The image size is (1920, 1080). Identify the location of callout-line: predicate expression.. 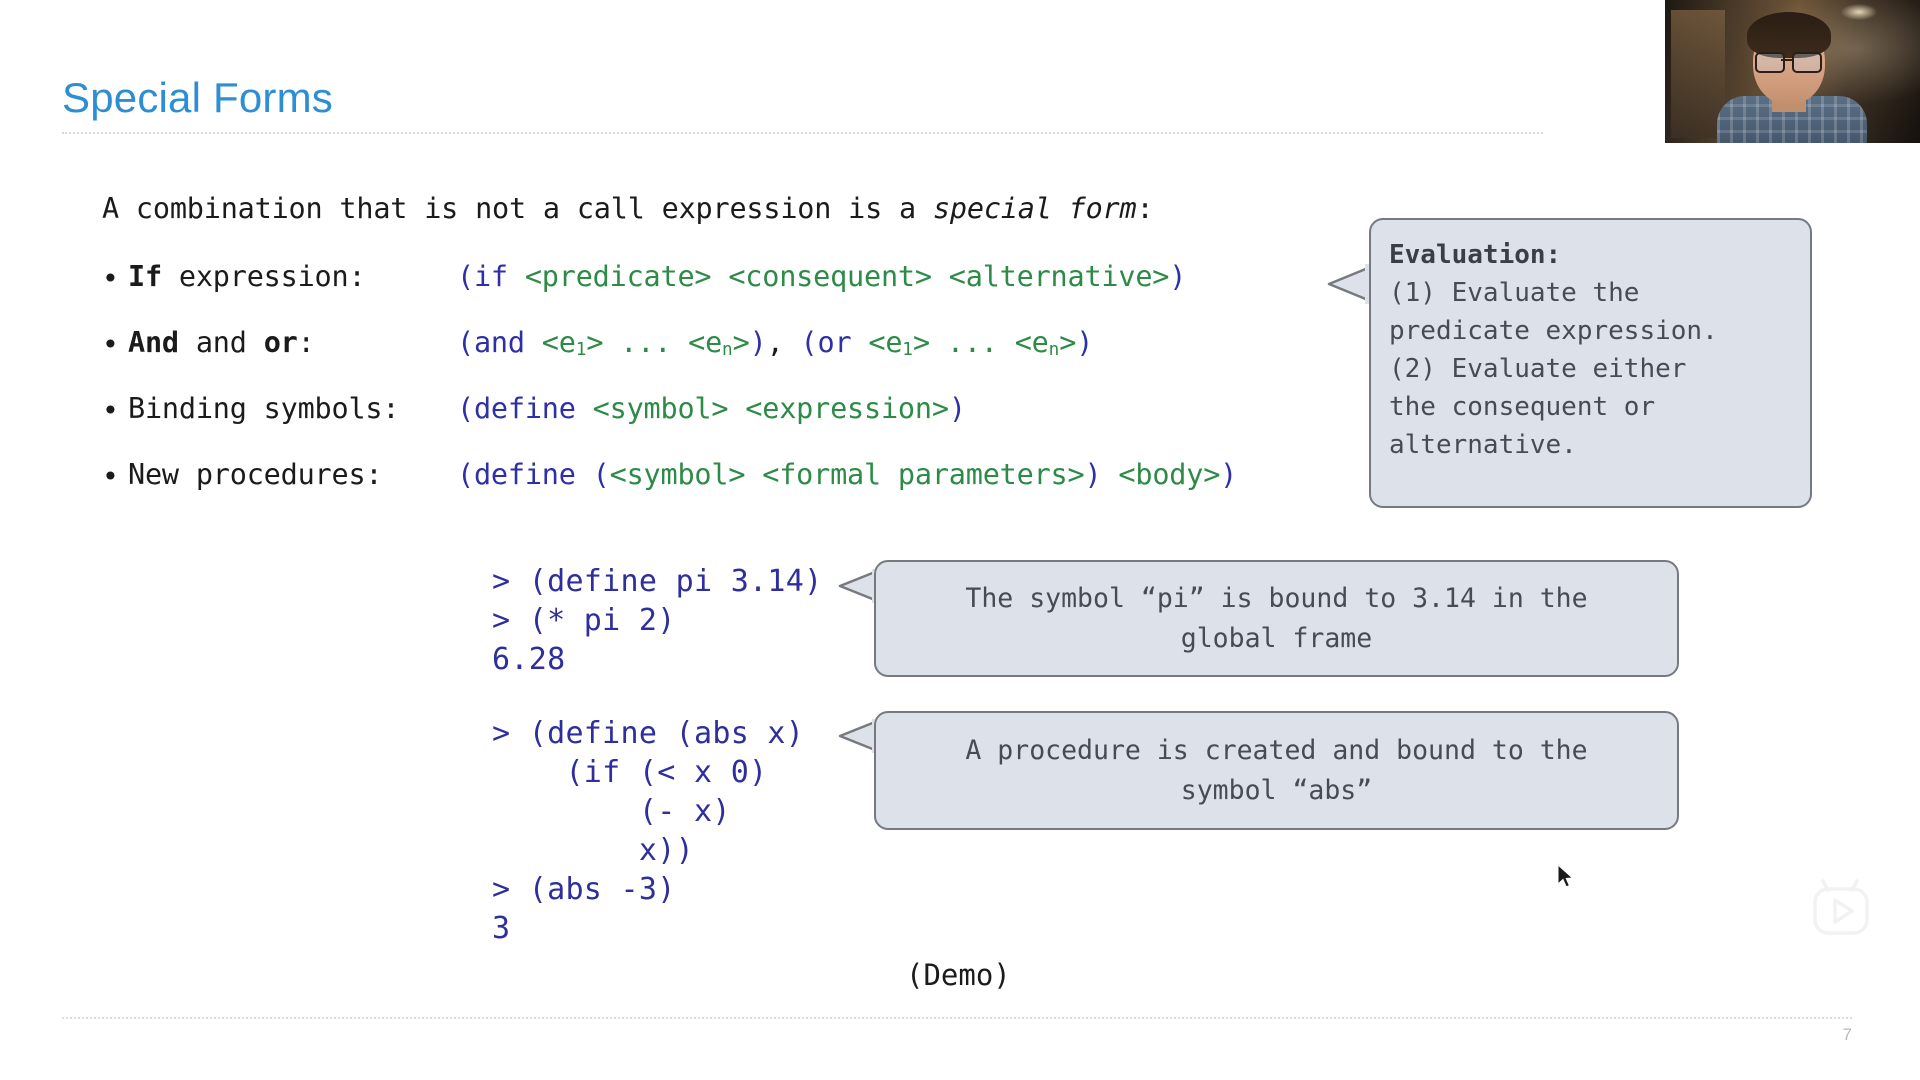
(1553, 331).